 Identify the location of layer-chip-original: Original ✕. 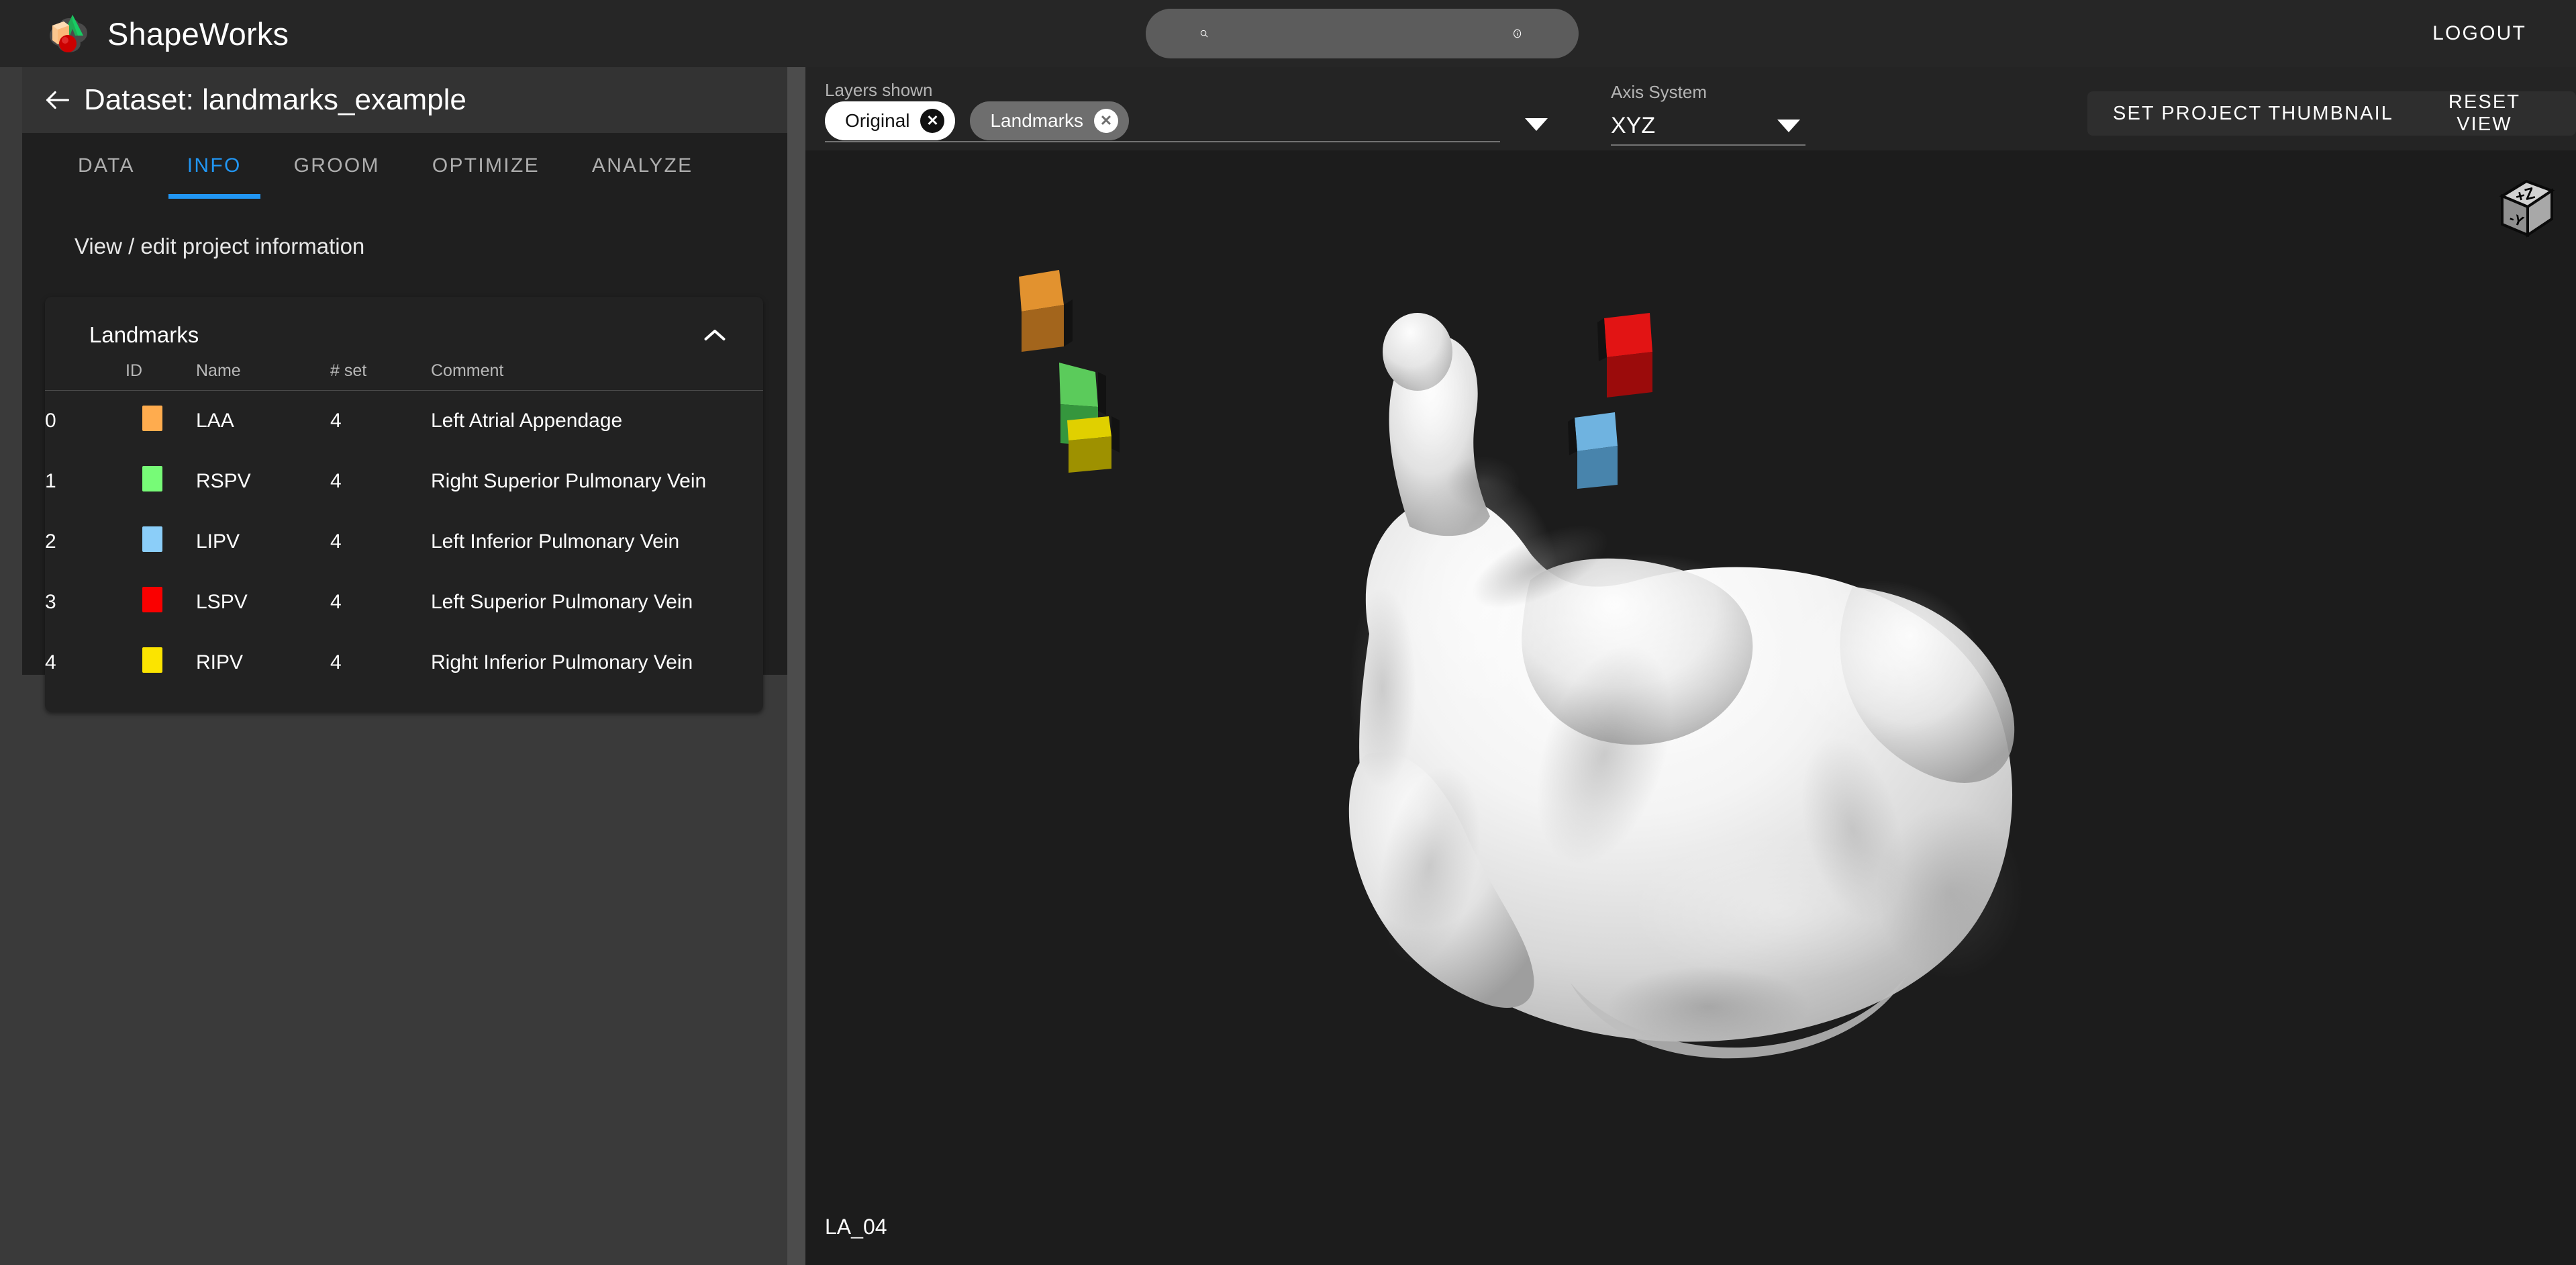
(890, 120).